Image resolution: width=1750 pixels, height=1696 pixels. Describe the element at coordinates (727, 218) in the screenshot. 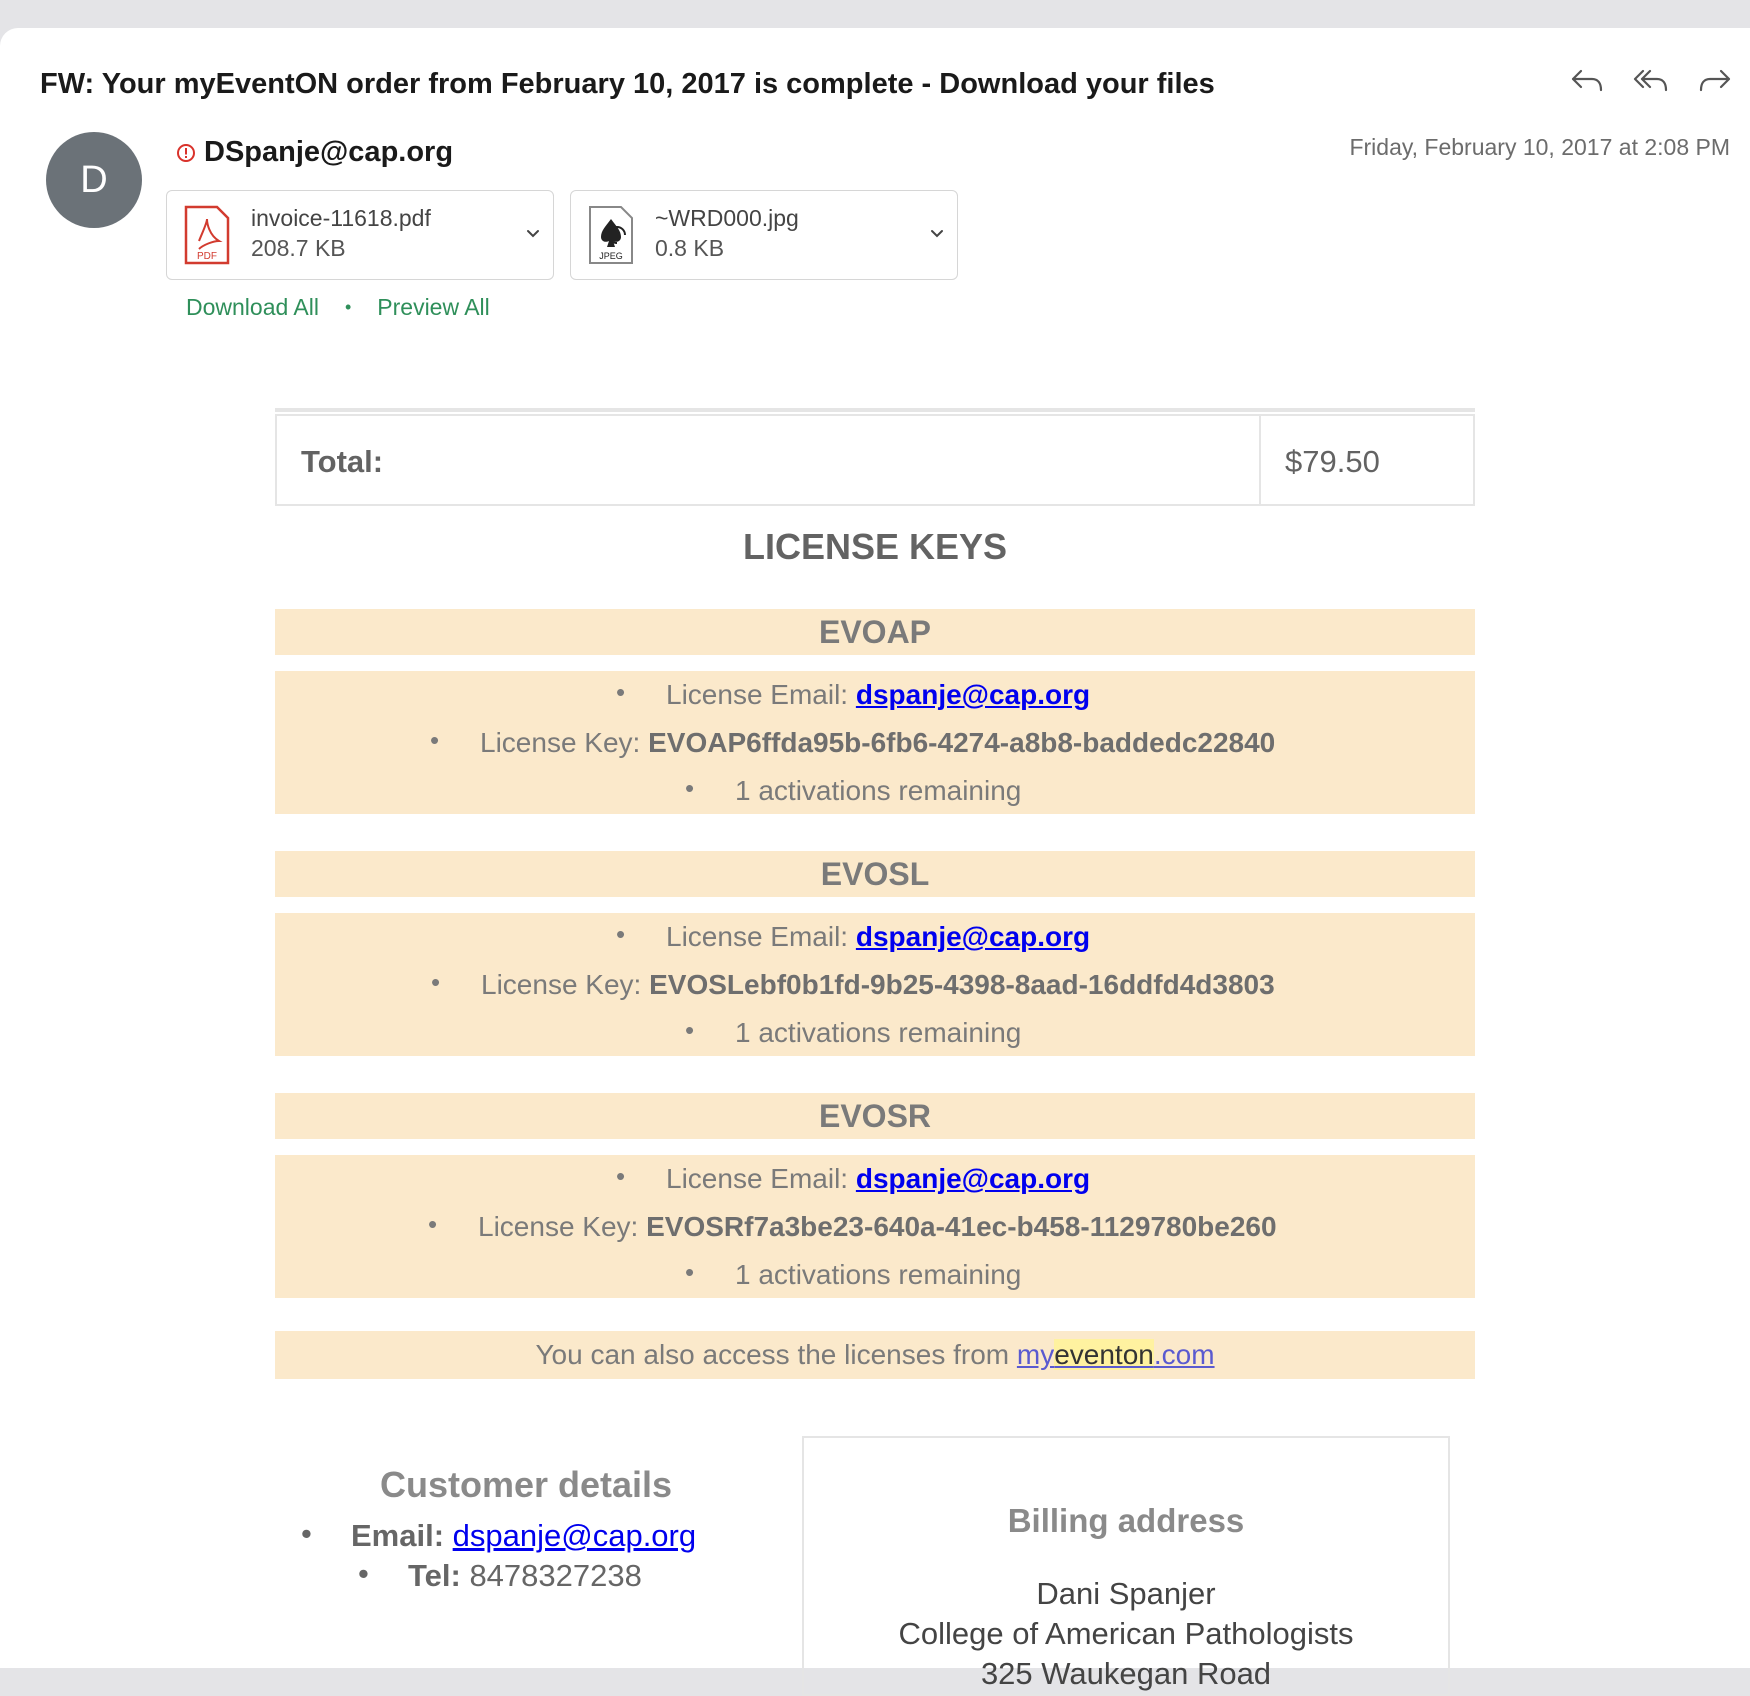

I see `attachment-name: ~WRD000.jpg` at that location.